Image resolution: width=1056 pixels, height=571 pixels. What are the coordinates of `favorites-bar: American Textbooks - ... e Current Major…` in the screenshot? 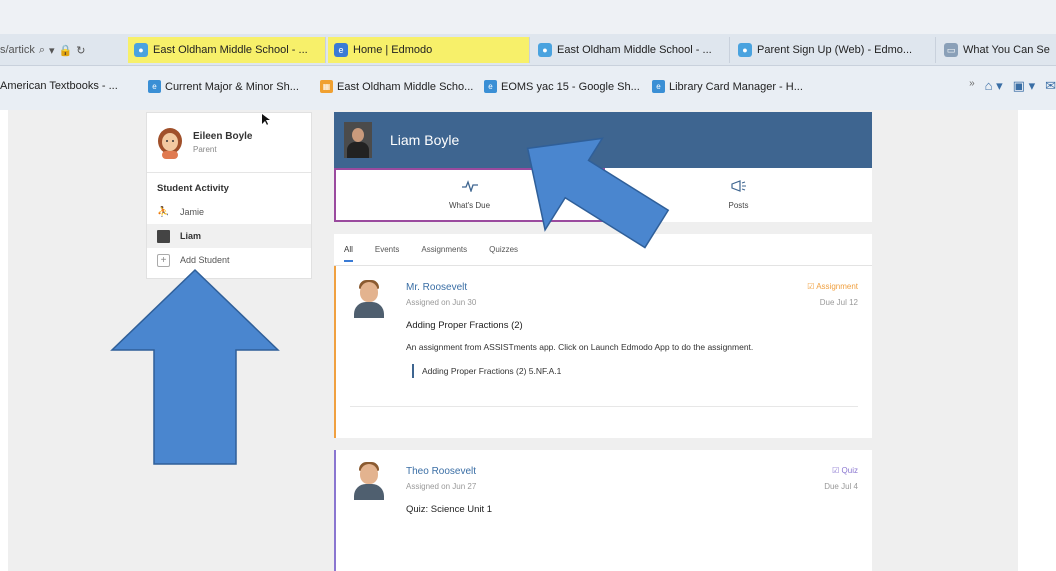 It's located at (528, 88).